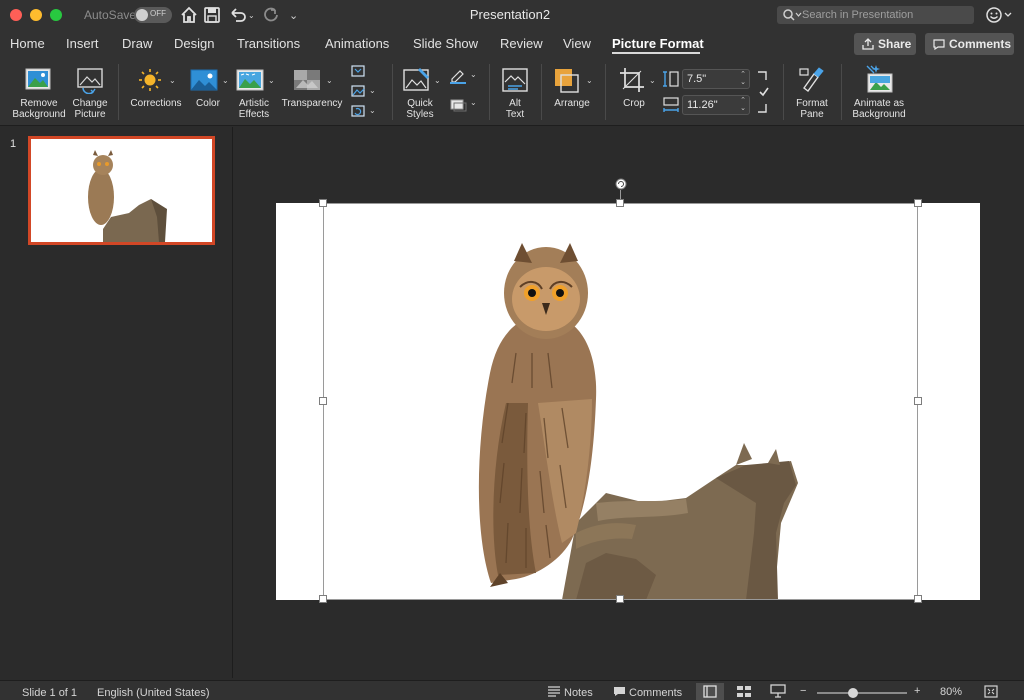 Image resolution: width=1024 pixels, height=700 pixels. What do you see at coordinates (172, 80) in the screenshot?
I see `corrections-chevron-icon: ⌄` at bounding box center [172, 80].